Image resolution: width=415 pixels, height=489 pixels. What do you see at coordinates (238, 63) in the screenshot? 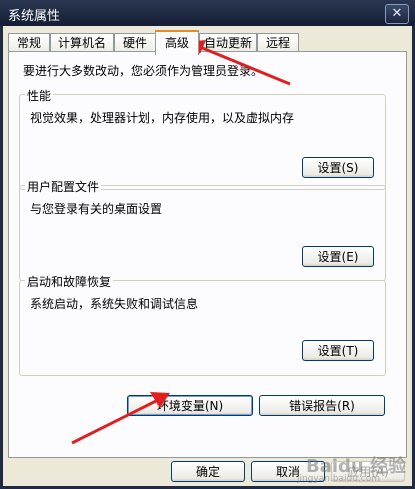
I see `annotation-arrow-advanced-tab` at bounding box center [238, 63].